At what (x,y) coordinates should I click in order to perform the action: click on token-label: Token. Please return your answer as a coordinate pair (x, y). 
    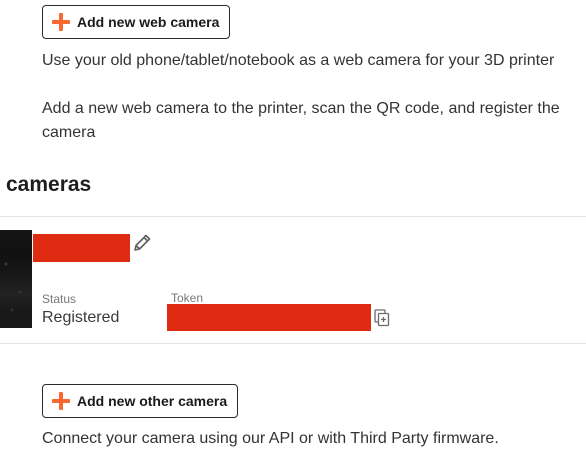
    Looking at the image, I should click on (187, 298).